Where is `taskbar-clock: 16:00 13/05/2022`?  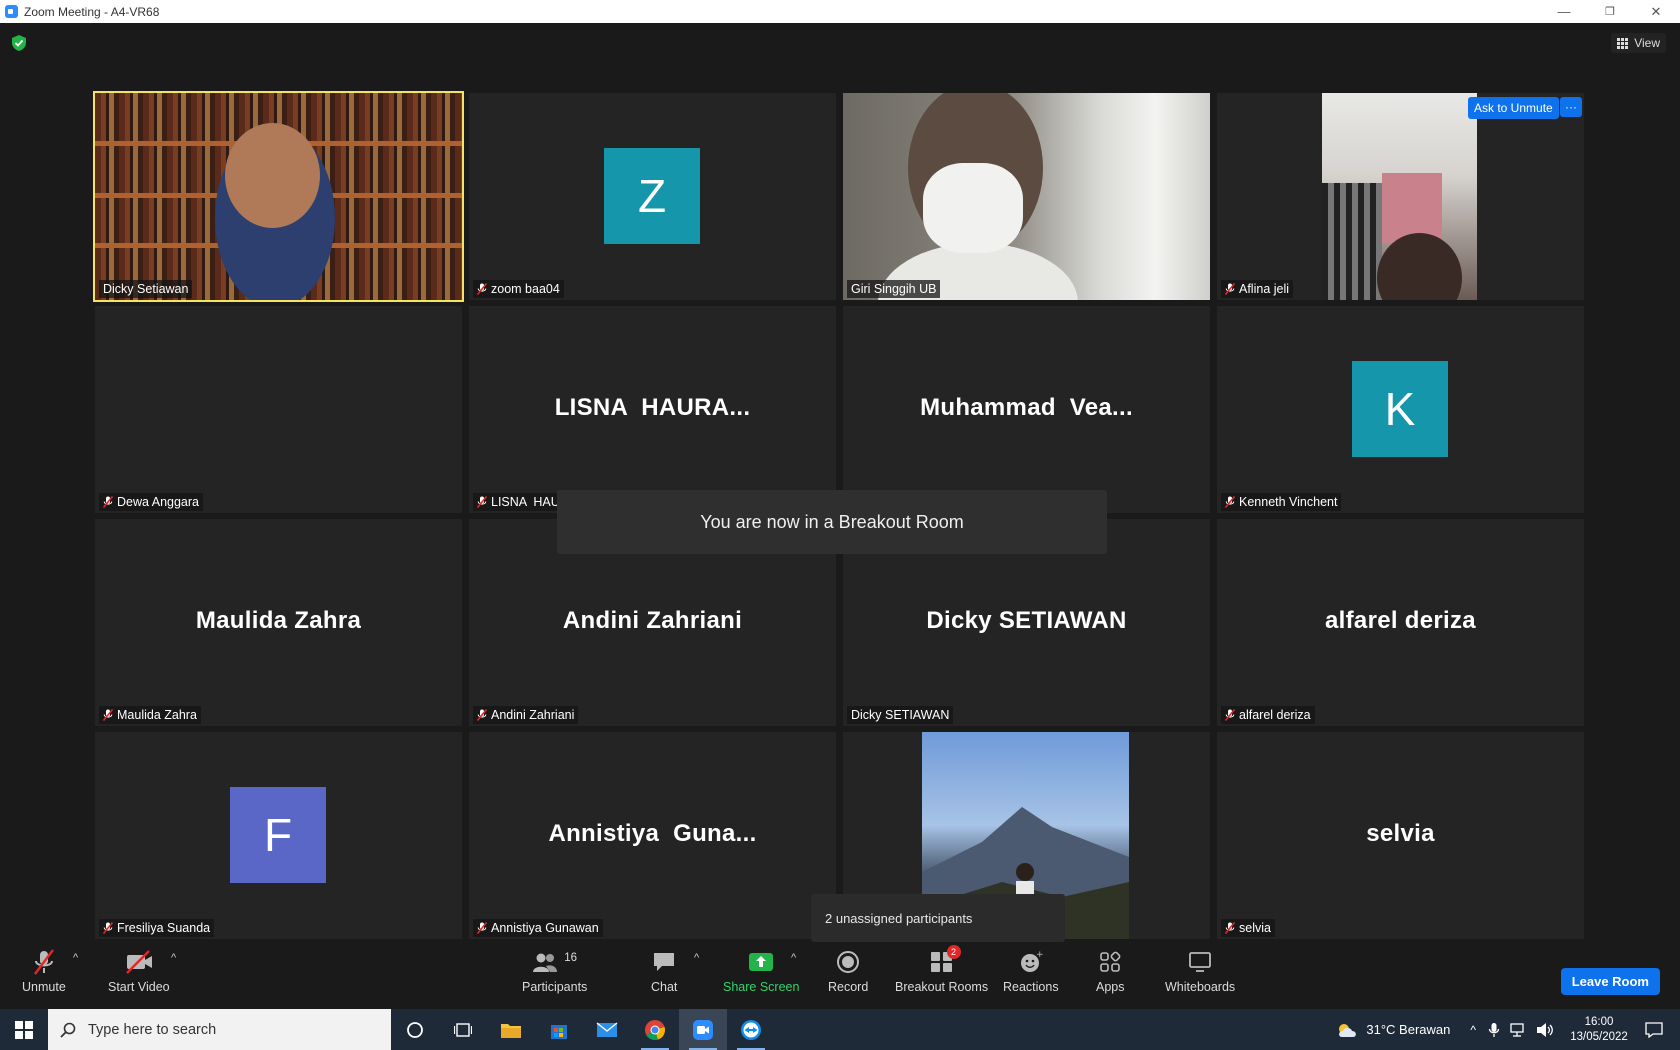 taskbar-clock: 16:00 13/05/2022 is located at coordinates (1599, 1030).